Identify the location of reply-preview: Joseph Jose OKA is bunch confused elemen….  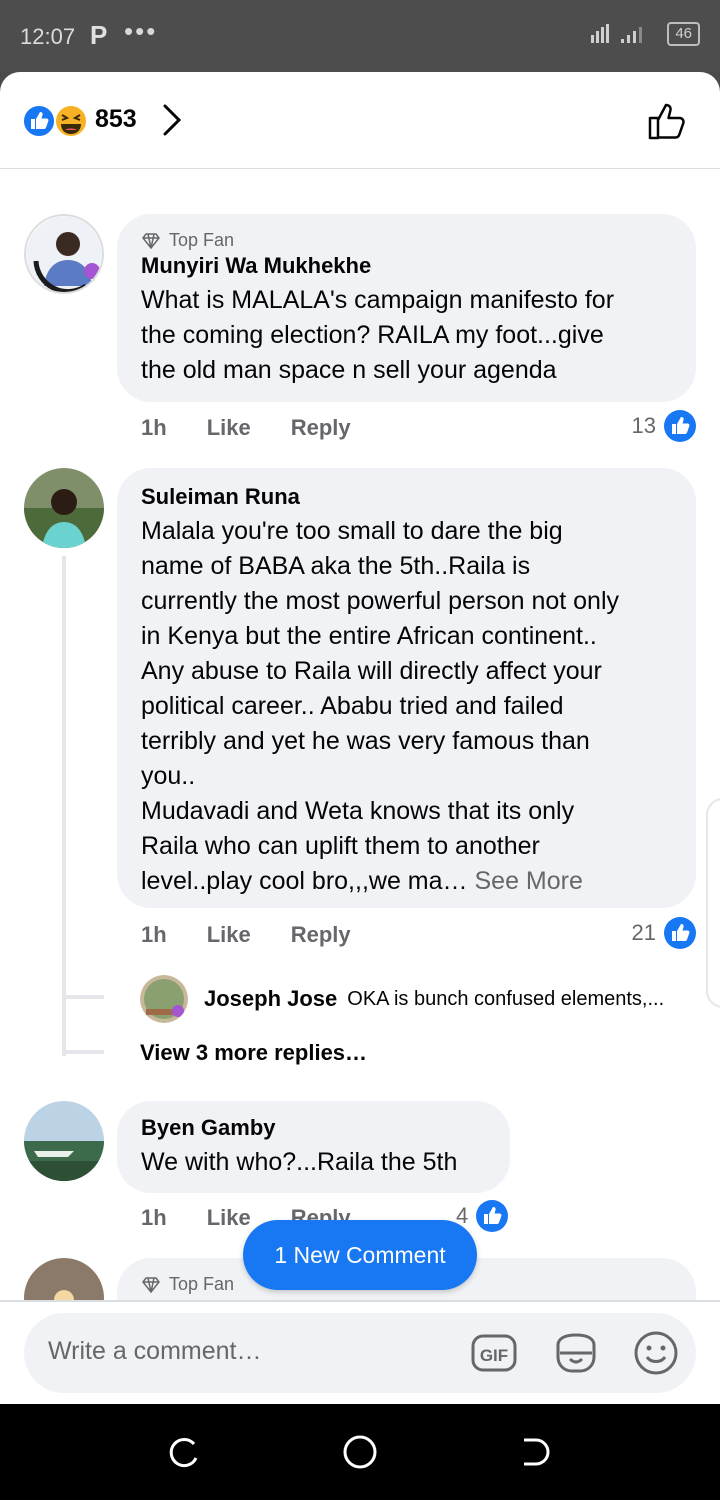
(402, 999).